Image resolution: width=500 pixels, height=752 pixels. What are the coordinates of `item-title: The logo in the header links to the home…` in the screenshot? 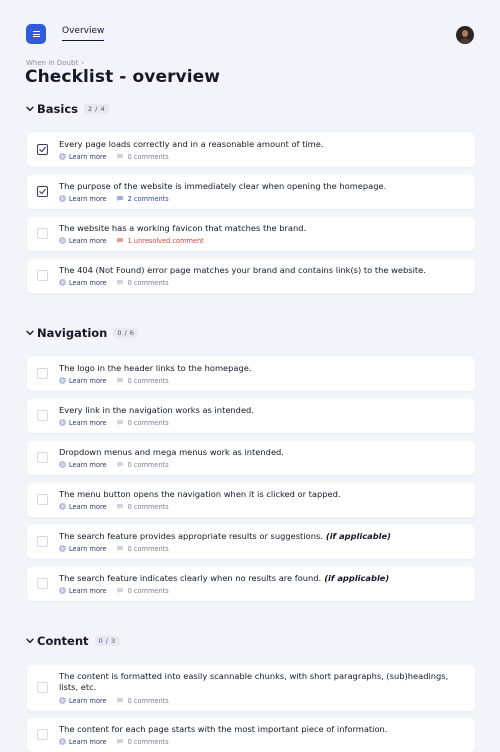 It's located at (155, 368).